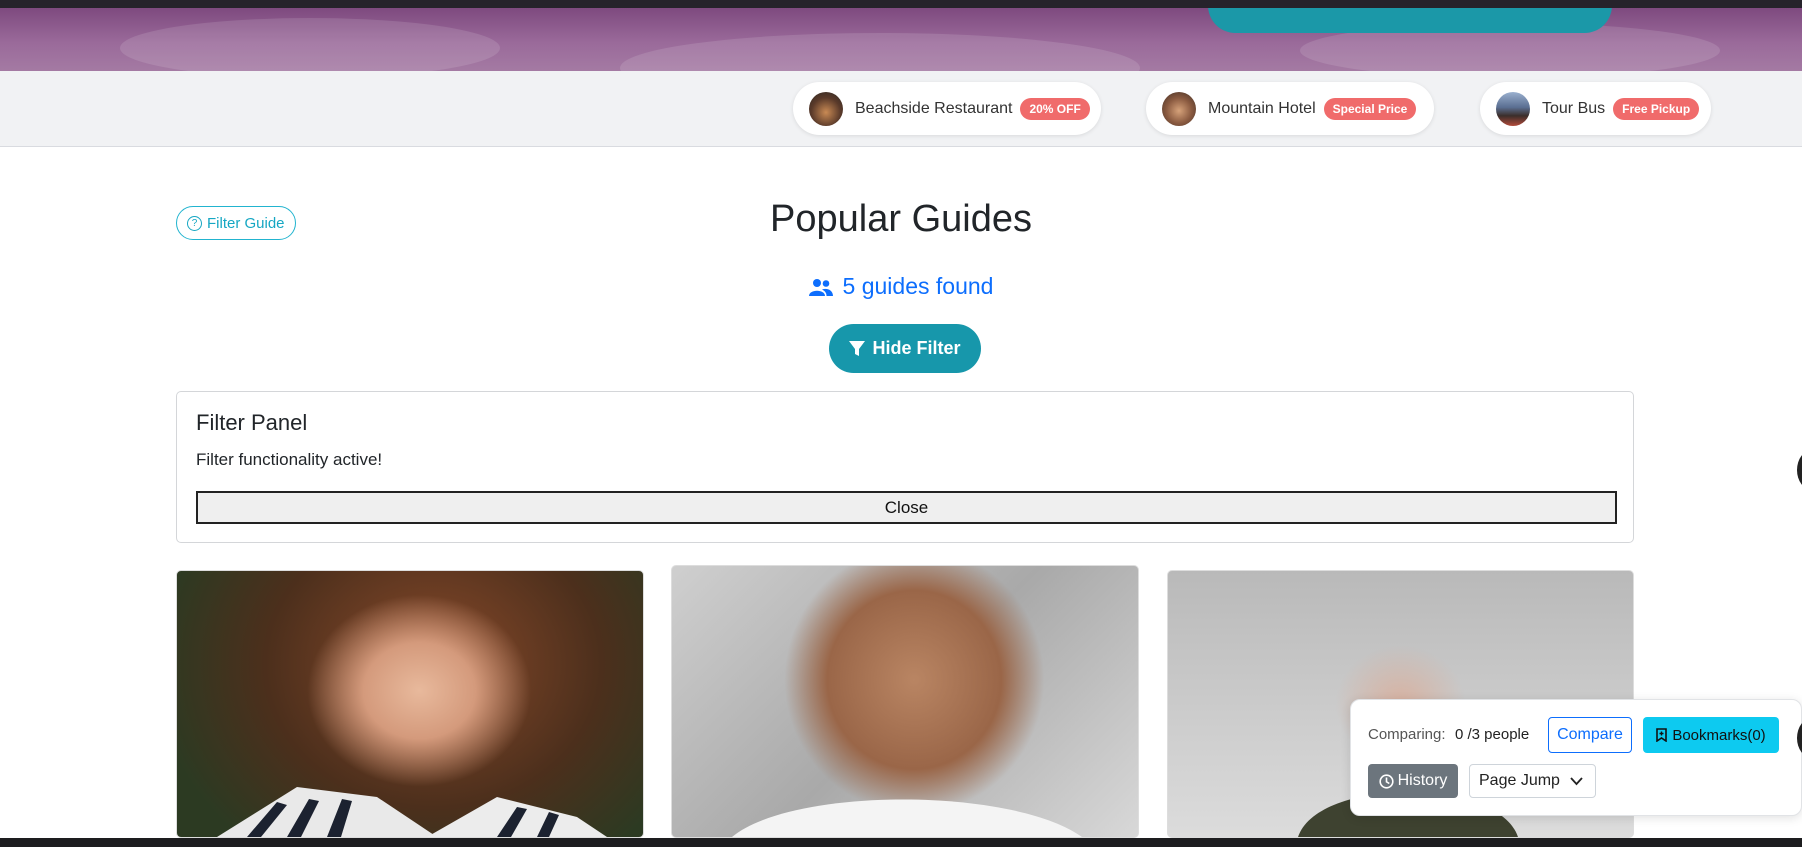 This screenshot has width=1802, height=847. What do you see at coordinates (1055, 108) in the screenshot?
I see `promo-tag: 20% OFF` at bounding box center [1055, 108].